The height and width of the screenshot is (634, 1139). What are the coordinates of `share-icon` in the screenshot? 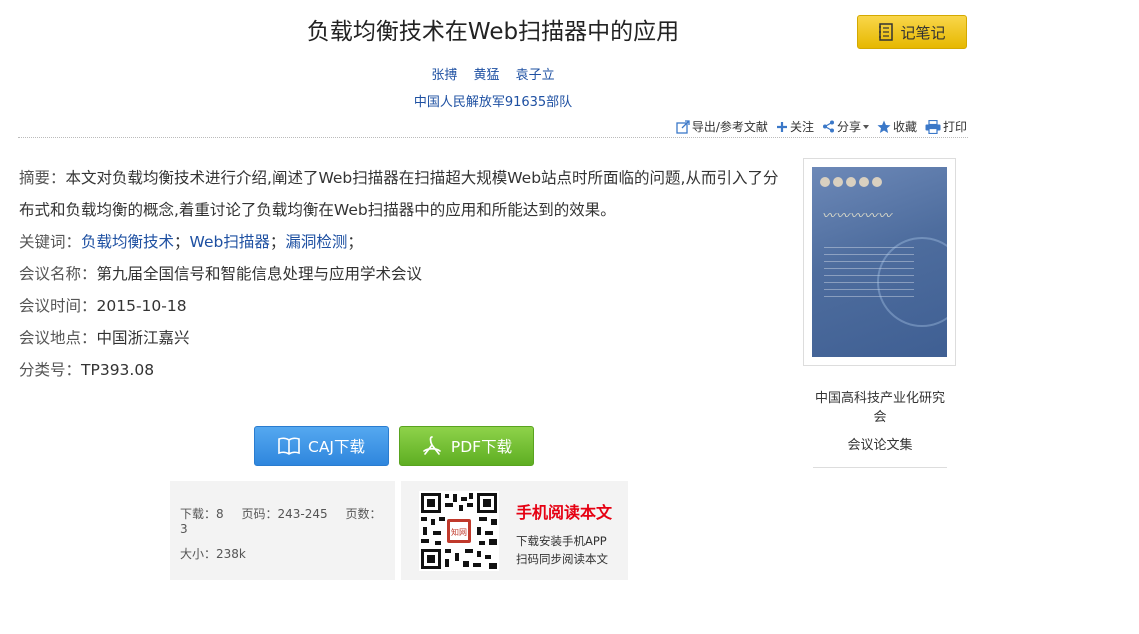 It's located at (828, 126).